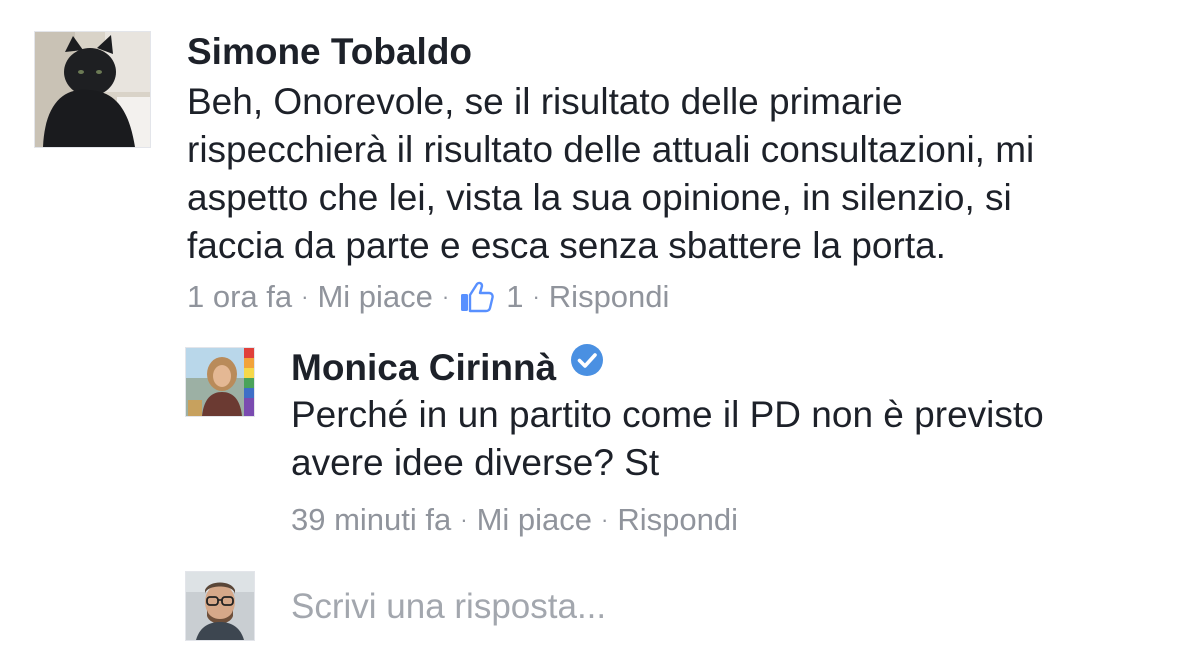 The image size is (1200, 649). What do you see at coordinates (515, 296) in the screenshot?
I see `like-count: 1` at bounding box center [515, 296].